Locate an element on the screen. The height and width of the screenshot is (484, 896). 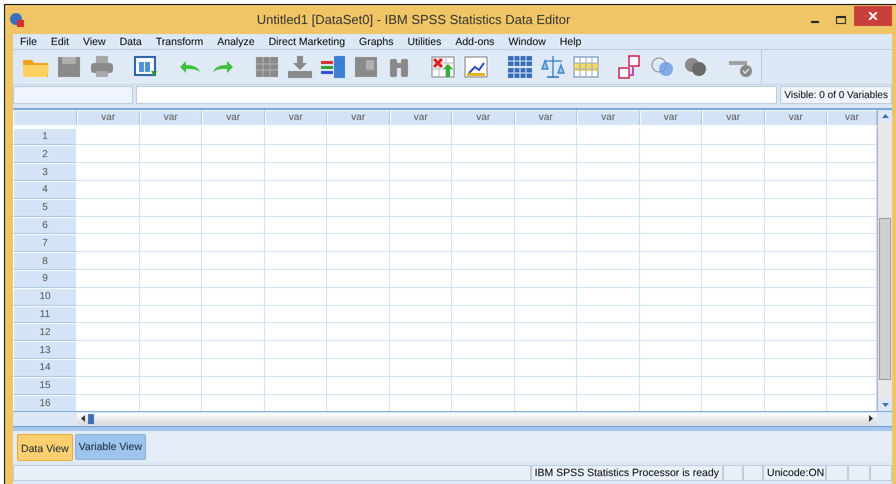
menu-item: Direct Marketing is located at coordinates (307, 42).